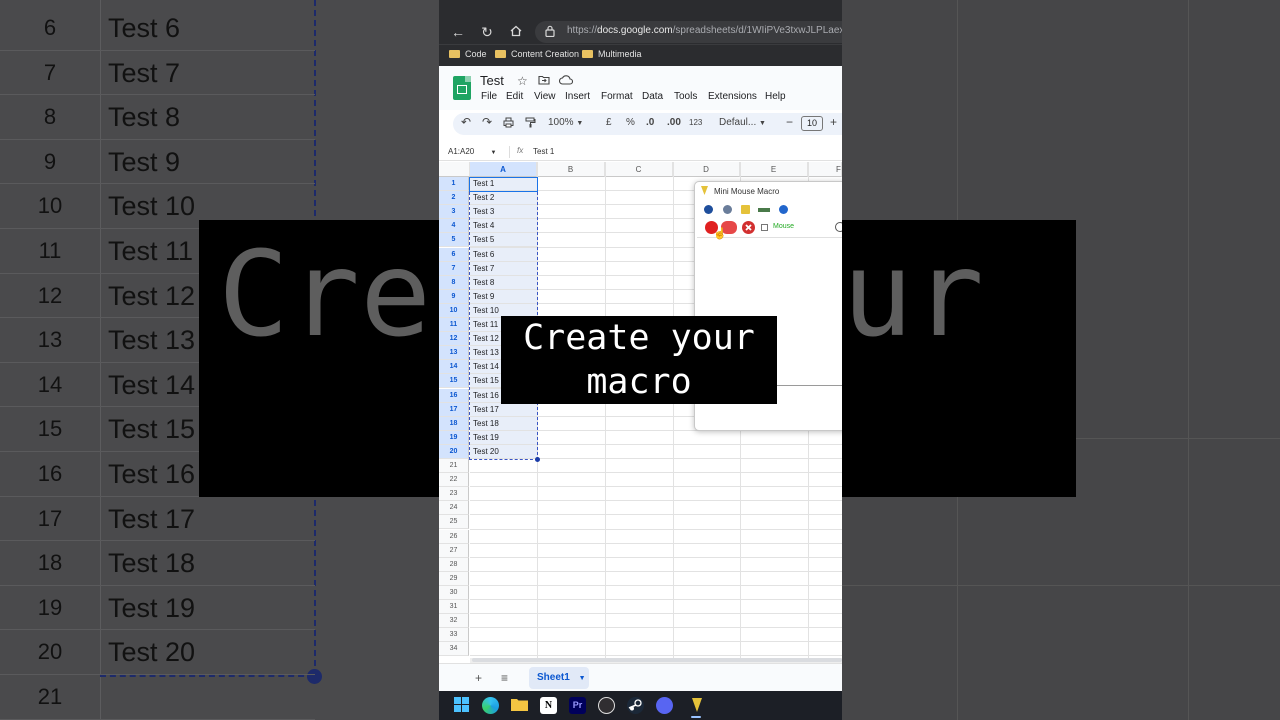  I want to click on zoom-select: 100% ▼, so click(565, 122).